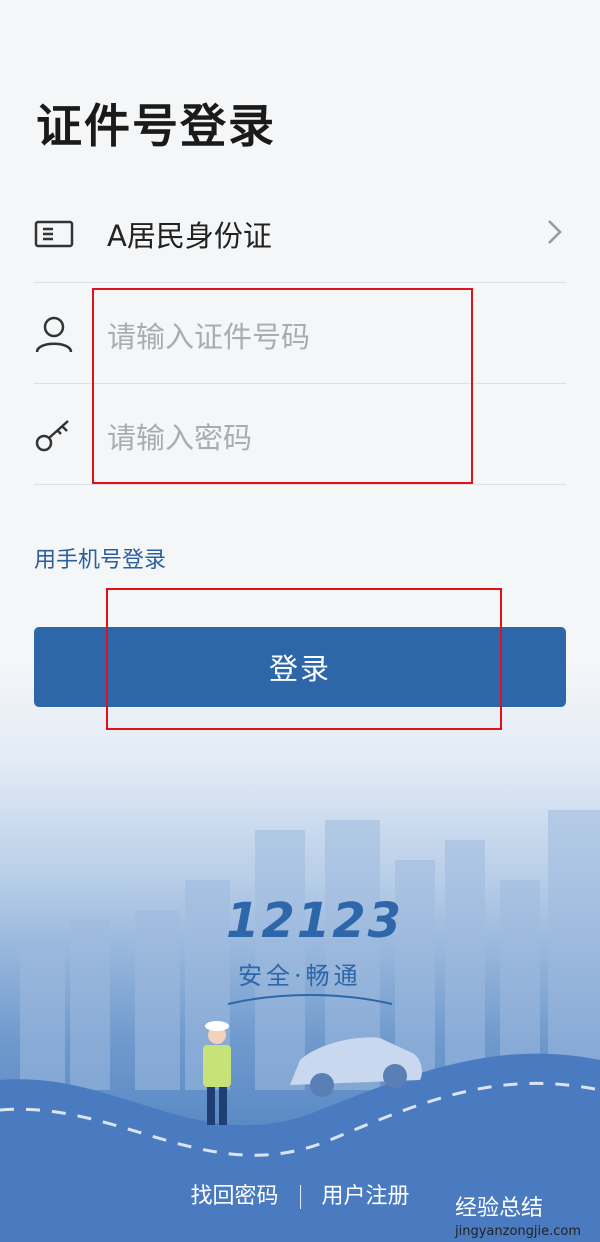  What do you see at coordinates (234, 1196) in the screenshot?
I see `recover-password-link: 找回密码` at bounding box center [234, 1196].